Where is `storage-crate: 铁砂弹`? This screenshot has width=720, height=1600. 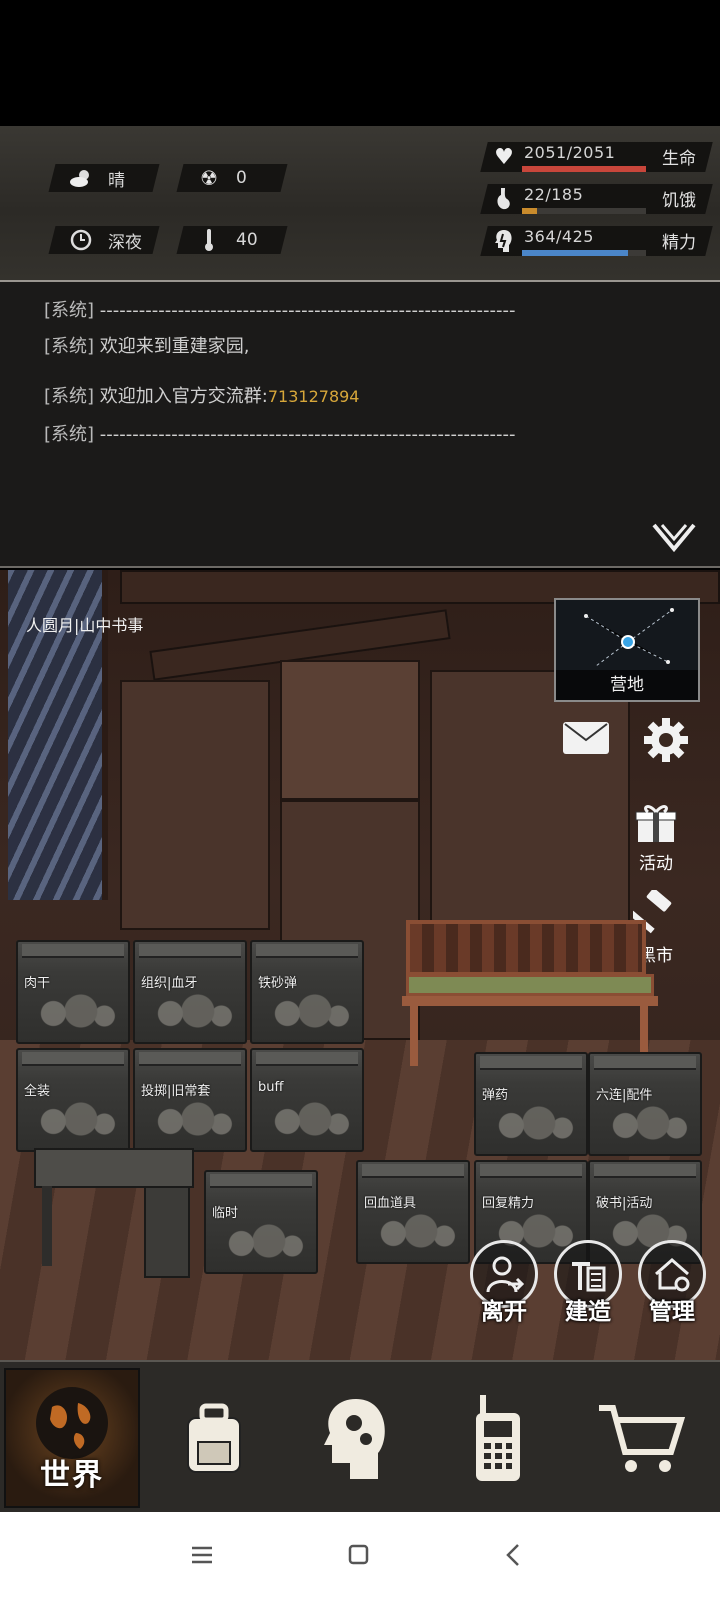
storage-crate: 铁砂弹 is located at coordinates (307, 992).